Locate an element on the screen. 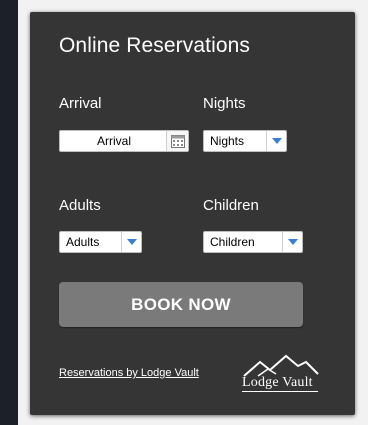 The image size is (368, 425). lodge-vault-logo: Lodge Vault is located at coordinates (281, 374).